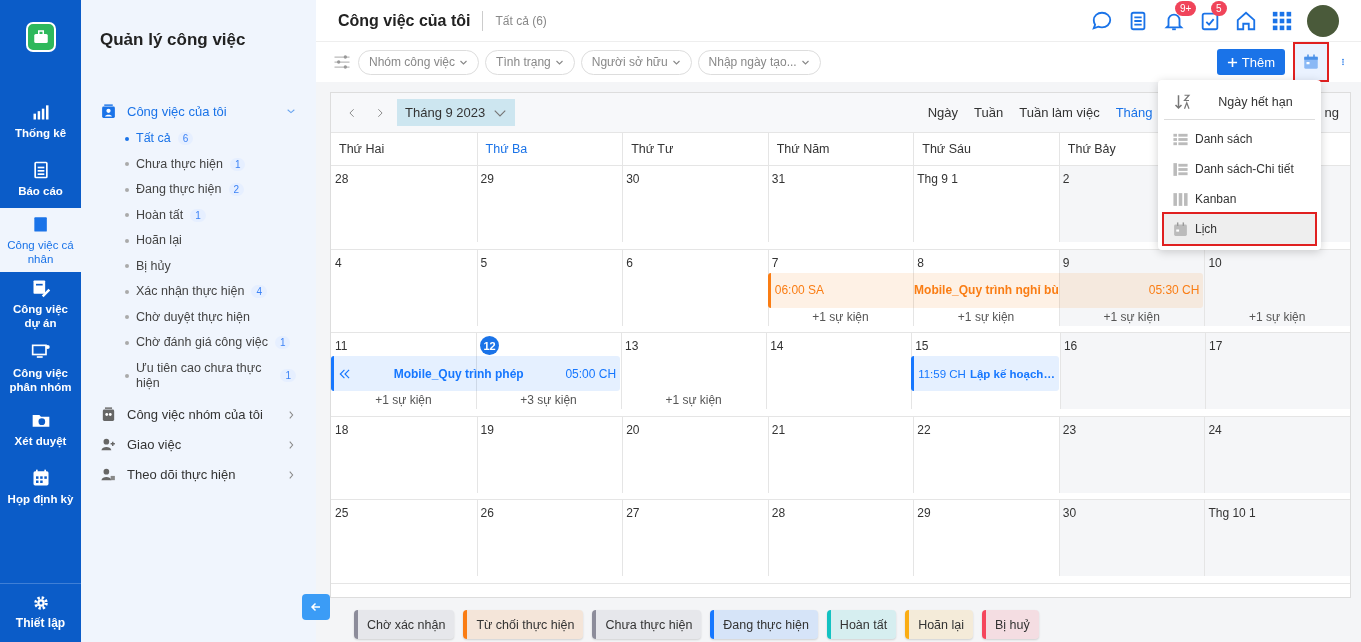 The width and height of the screenshot is (1361, 642). What do you see at coordinates (1091, 149) in the screenshot?
I see `weekday-header: Thứ Bảy` at bounding box center [1091, 149].